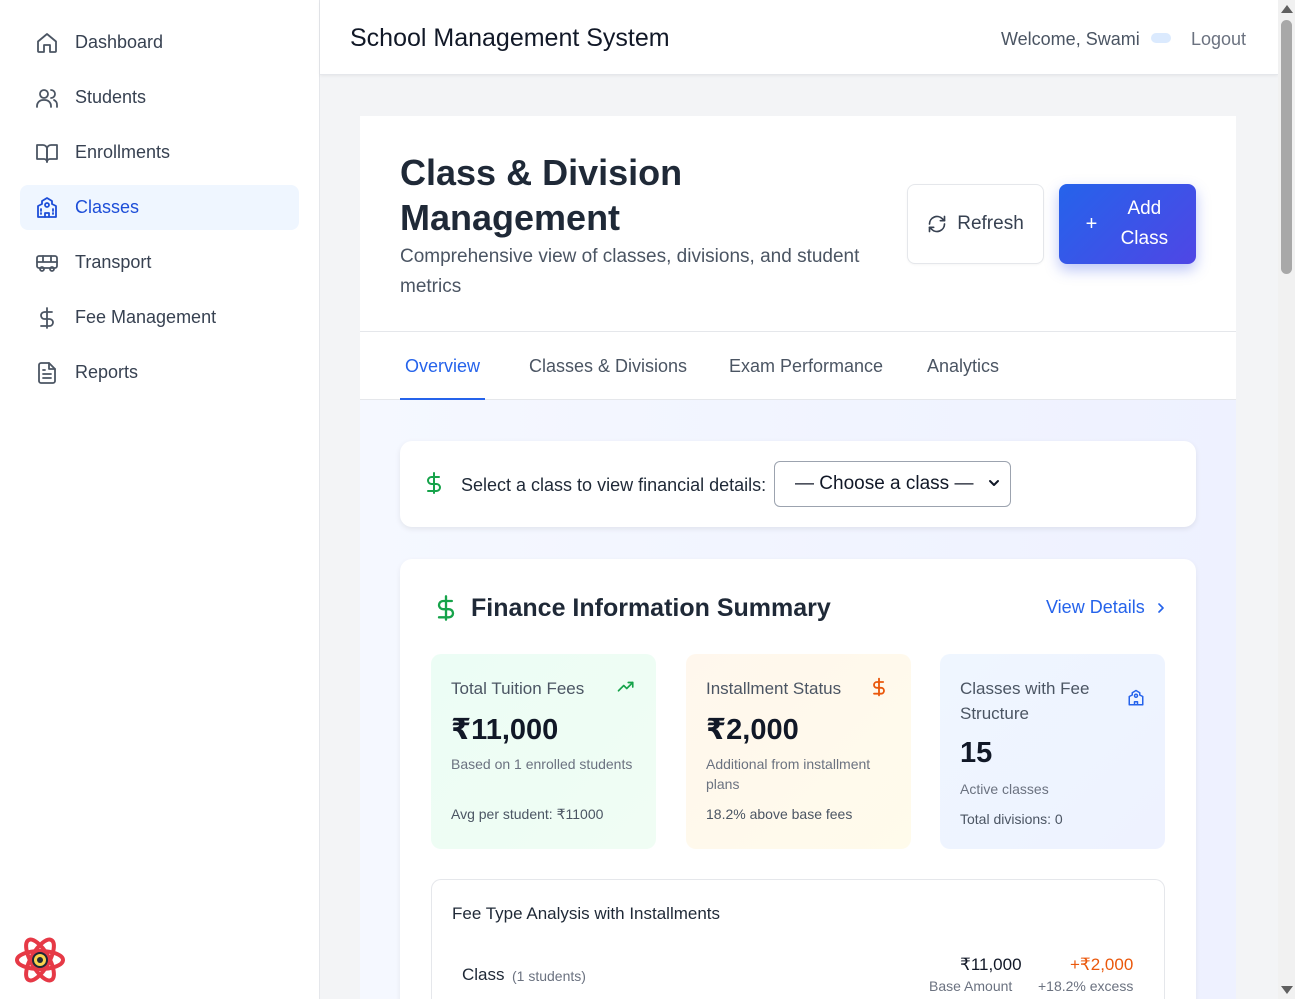 Image resolution: width=1295 pixels, height=999 pixels. What do you see at coordinates (1102, 964) in the screenshot?
I see `excess-value: +₹2,000` at bounding box center [1102, 964].